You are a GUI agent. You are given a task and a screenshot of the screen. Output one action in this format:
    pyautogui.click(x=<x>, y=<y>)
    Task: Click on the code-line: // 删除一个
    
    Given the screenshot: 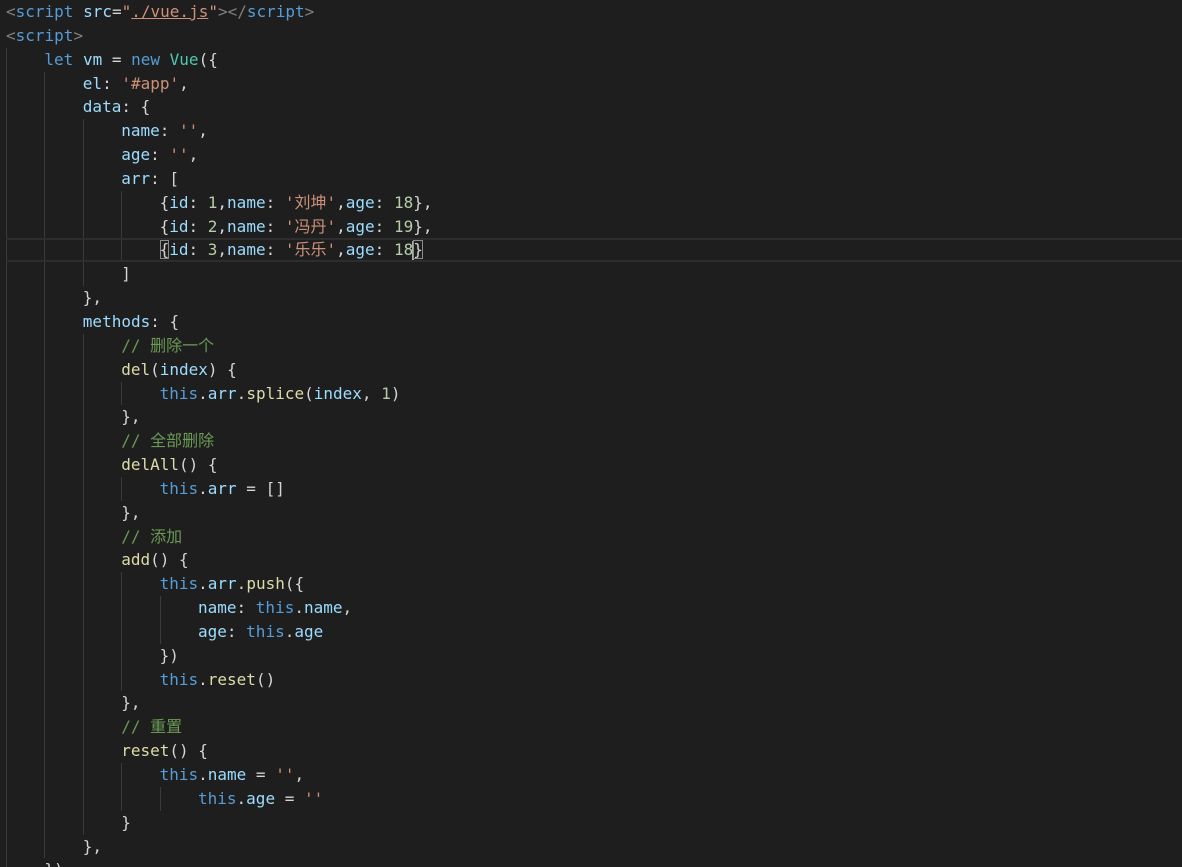 What is the action you would take?
    pyautogui.click(x=591, y=345)
    